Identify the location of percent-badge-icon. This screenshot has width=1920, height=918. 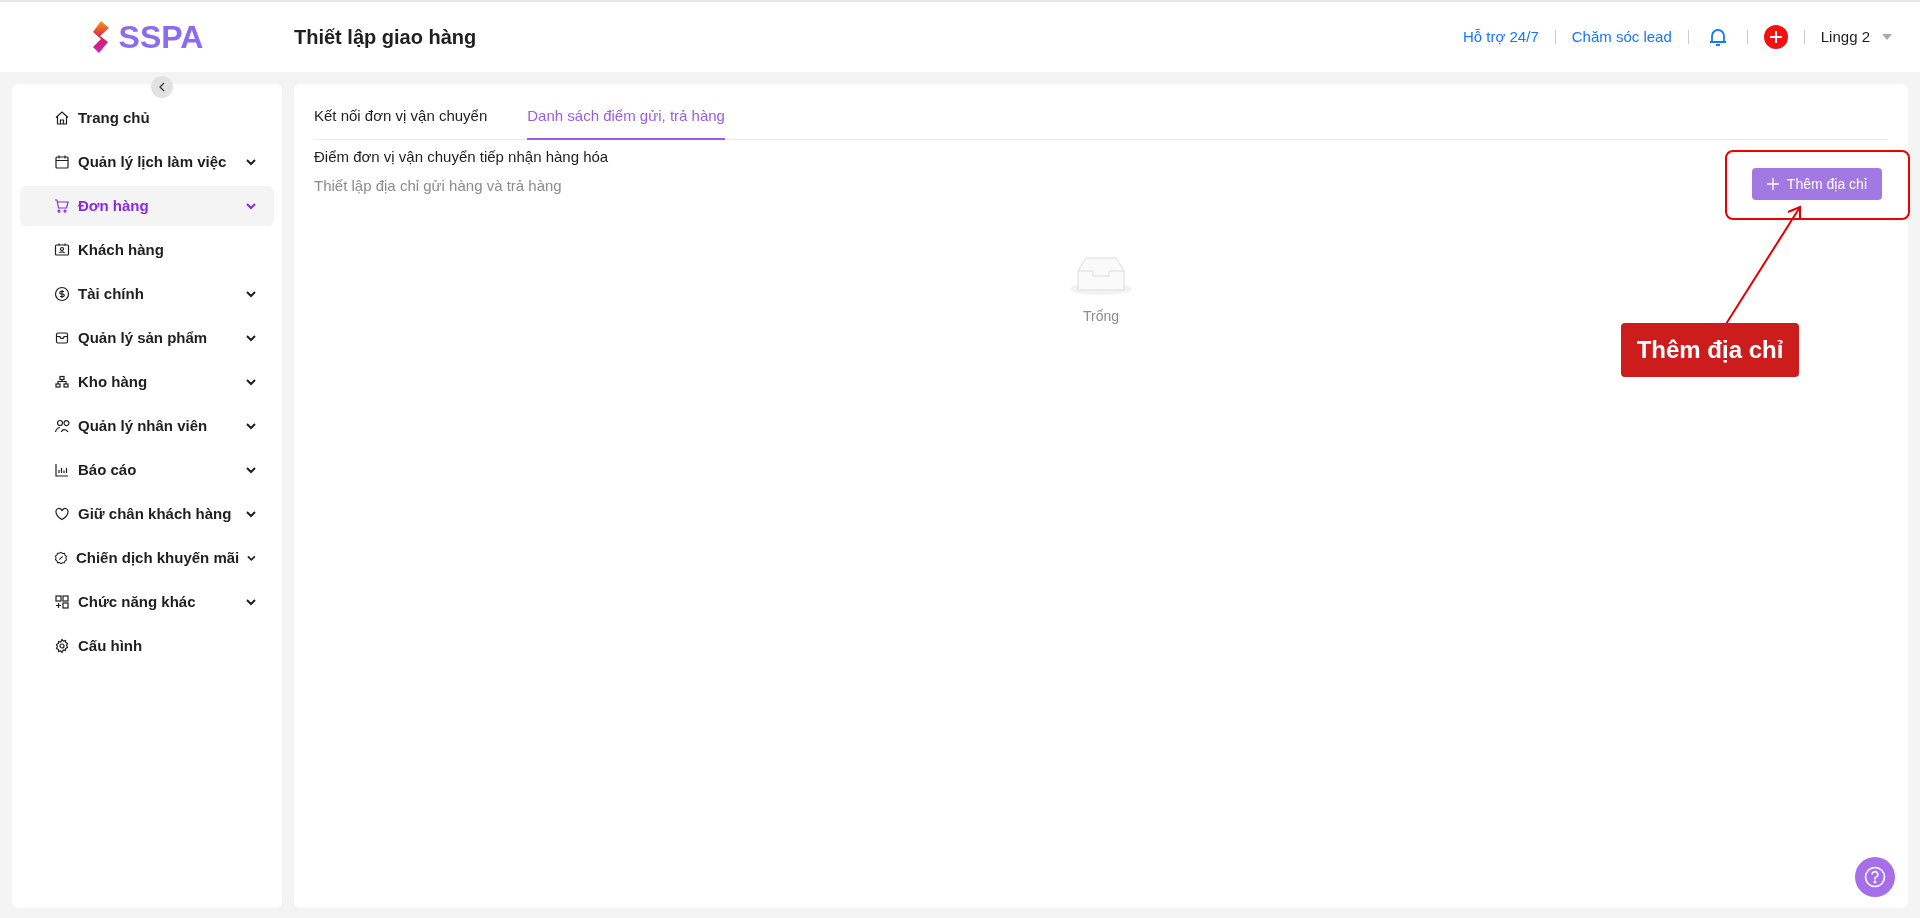
(61, 558).